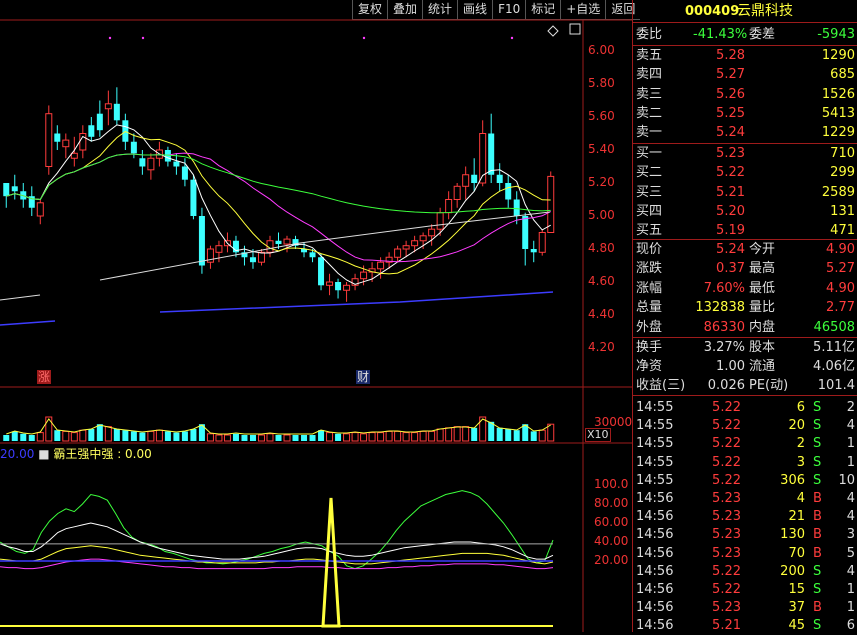  Describe the element at coordinates (44, 377) in the screenshot. I see `limit-up-marker: 涨` at that location.